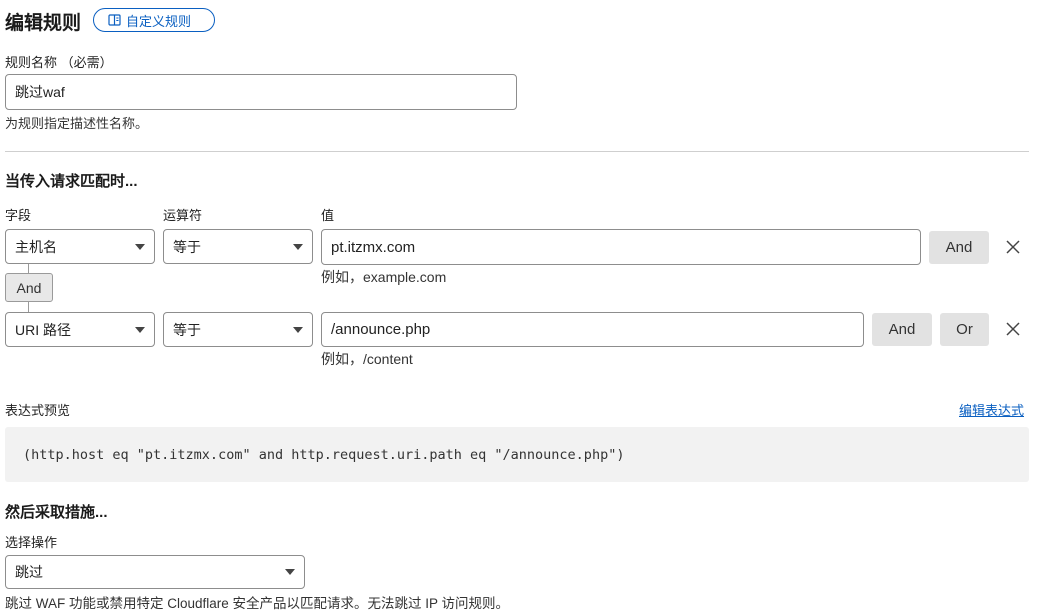  What do you see at coordinates (381, 329) in the screenshot?
I see `value-input-text: /announce.php` at bounding box center [381, 329].